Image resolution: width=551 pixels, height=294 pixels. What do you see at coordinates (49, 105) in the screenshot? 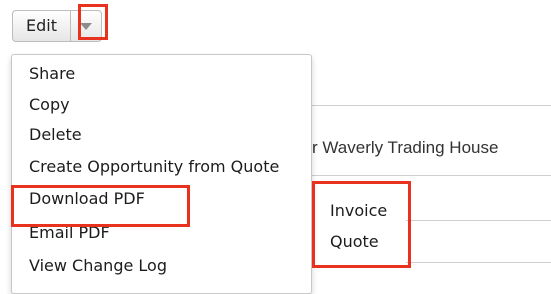
I see `menu-item-copy: Copy` at bounding box center [49, 105].